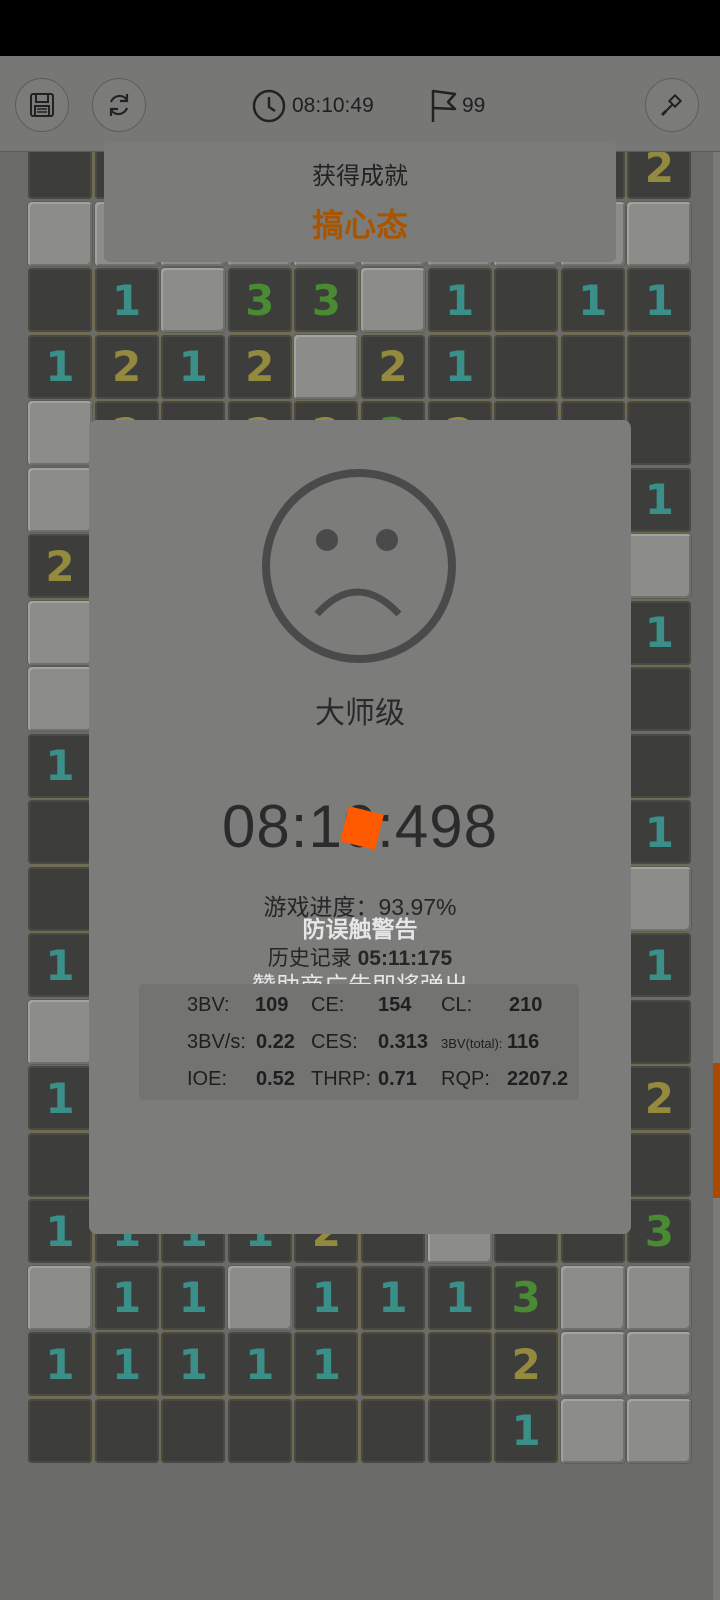 This screenshot has height=1600, width=720. I want to click on stat-value: 154, so click(395, 1005).